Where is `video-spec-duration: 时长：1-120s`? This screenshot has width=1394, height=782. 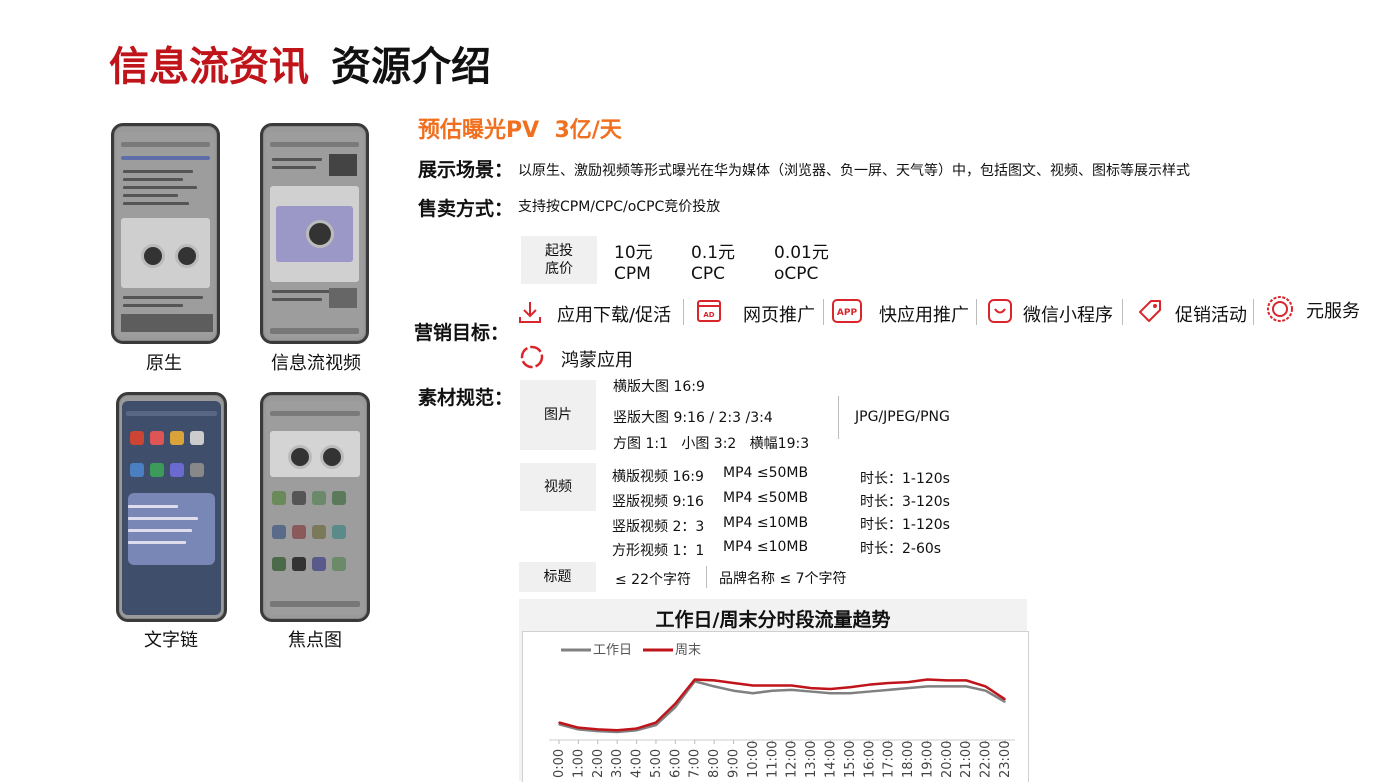 video-spec-duration: 时长：1-120s is located at coordinates (905, 525).